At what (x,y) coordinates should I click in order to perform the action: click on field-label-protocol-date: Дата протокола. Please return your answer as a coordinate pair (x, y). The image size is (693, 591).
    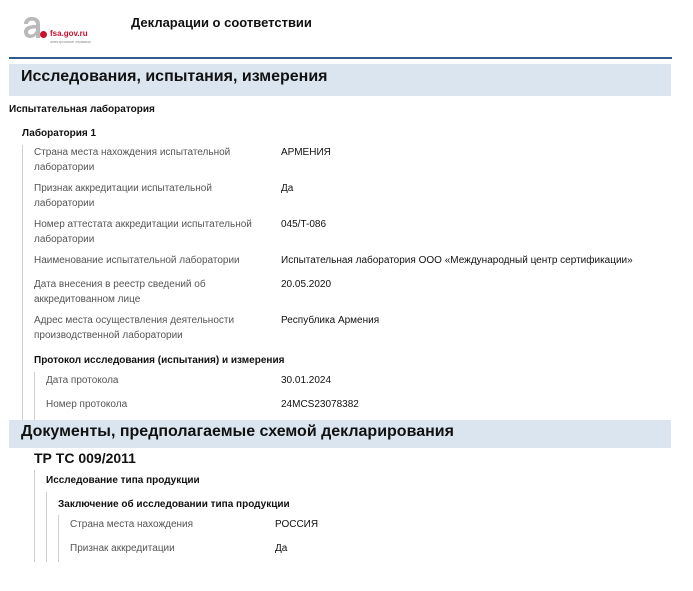
    Looking at the image, I should click on (82, 380).